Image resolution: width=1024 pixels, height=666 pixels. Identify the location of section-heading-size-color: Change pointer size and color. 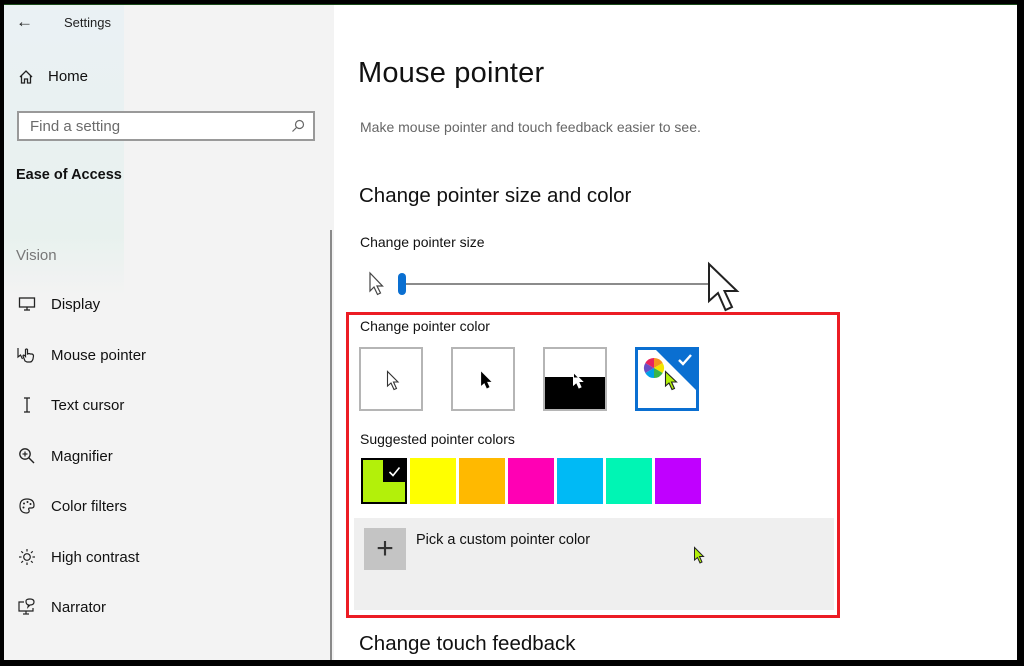
(495, 195).